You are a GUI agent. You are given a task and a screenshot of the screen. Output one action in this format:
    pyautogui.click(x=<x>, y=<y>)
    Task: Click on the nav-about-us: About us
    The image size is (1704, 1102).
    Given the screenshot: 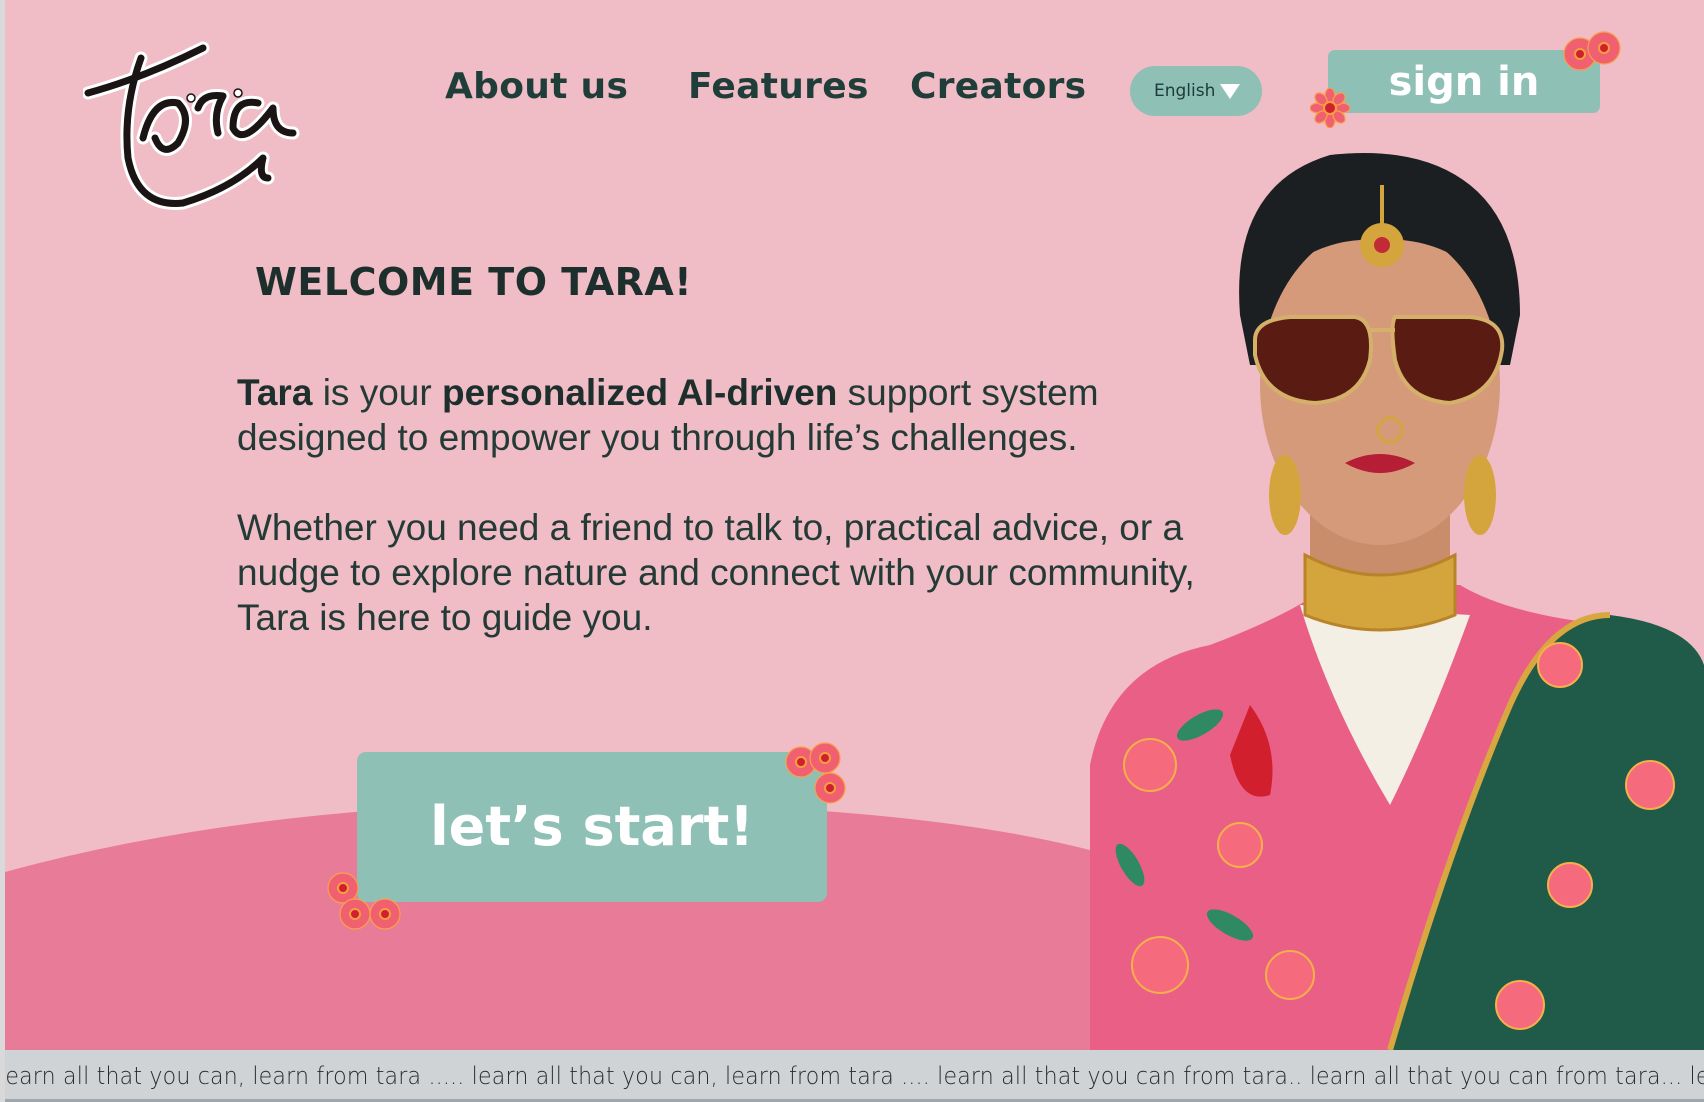 What is the action you would take?
    pyautogui.click(x=536, y=86)
    